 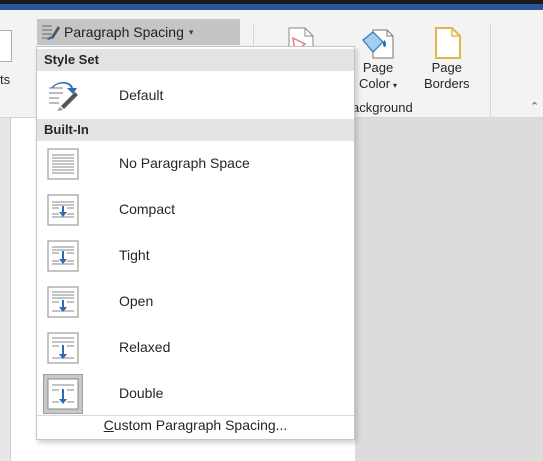 I want to click on menu-item-compact: Compact, so click(x=195, y=210).